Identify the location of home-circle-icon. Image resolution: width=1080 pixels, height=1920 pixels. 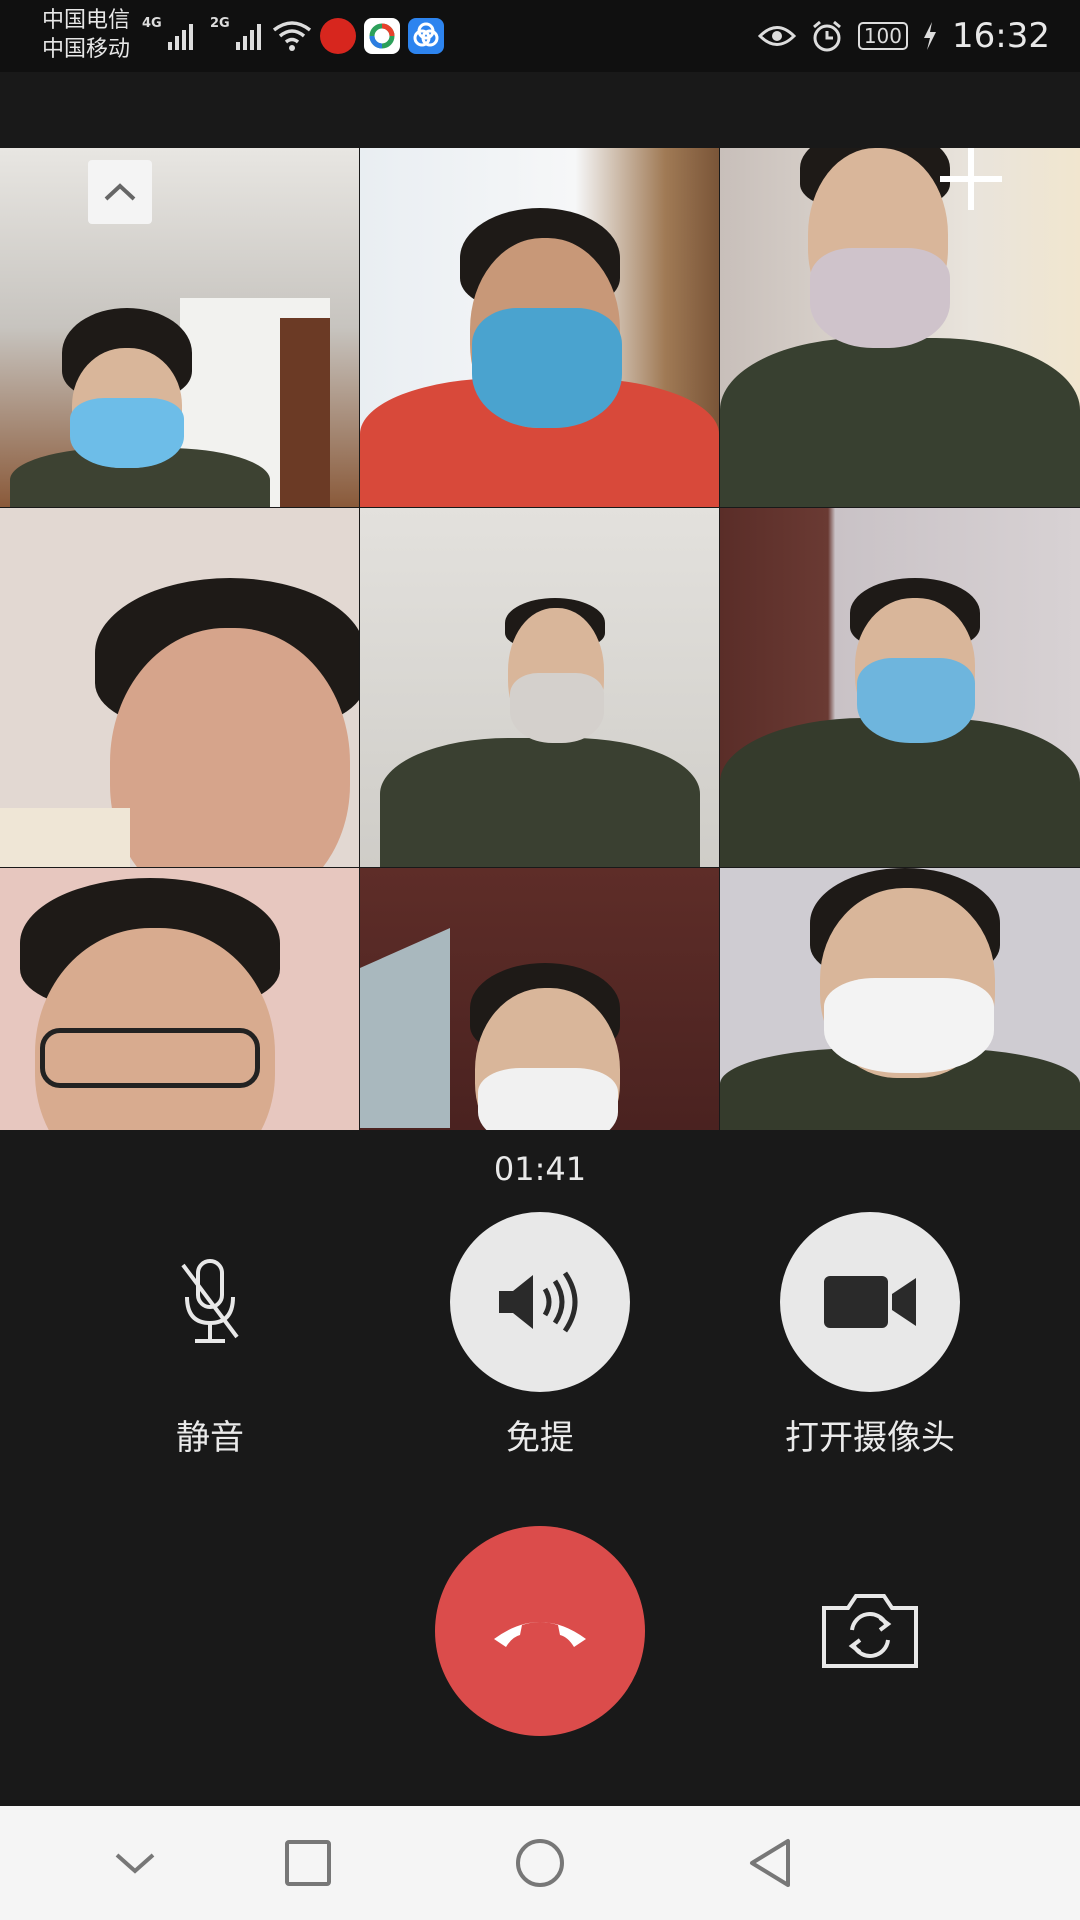
(540, 1863).